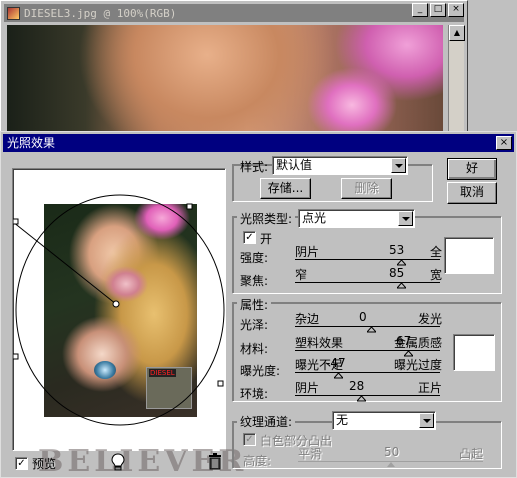 The height and width of the screenshot is (478, 517). Describe the element at coordinates (234, 13) in the screenshot. I see `document-title-bar: DIESEL3.jpg @ 100%(RGB)` at that location.